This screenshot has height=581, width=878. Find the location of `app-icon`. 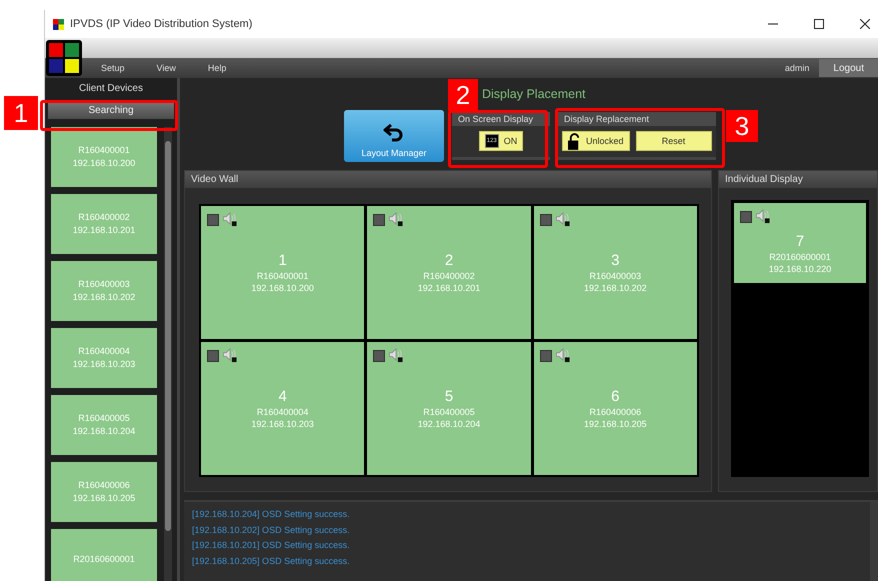

app-icon is located at coordinates (58, 24).